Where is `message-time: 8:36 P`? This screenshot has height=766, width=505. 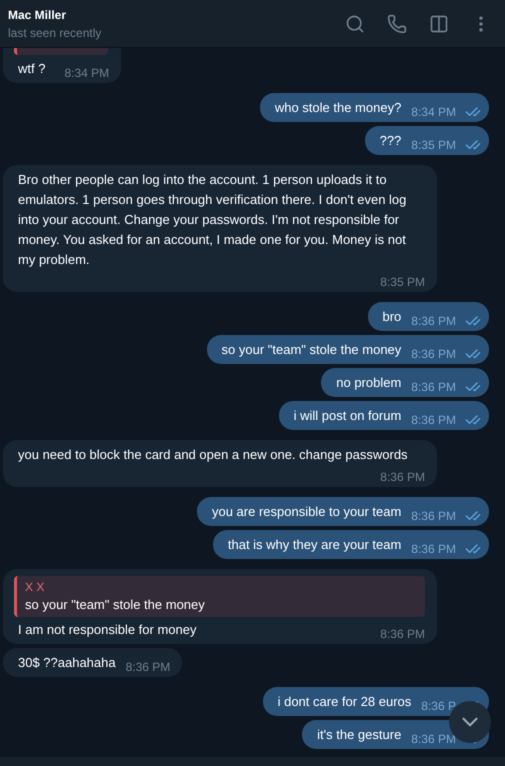
message-time: 8:36 P is located at coordinates (438, 706).